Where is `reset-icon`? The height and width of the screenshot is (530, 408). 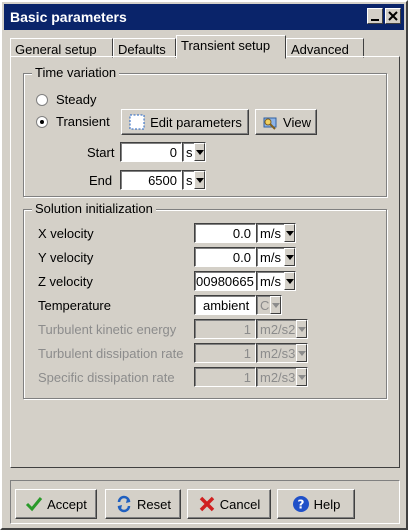 reset-icon is located at coordinates (124, 504).